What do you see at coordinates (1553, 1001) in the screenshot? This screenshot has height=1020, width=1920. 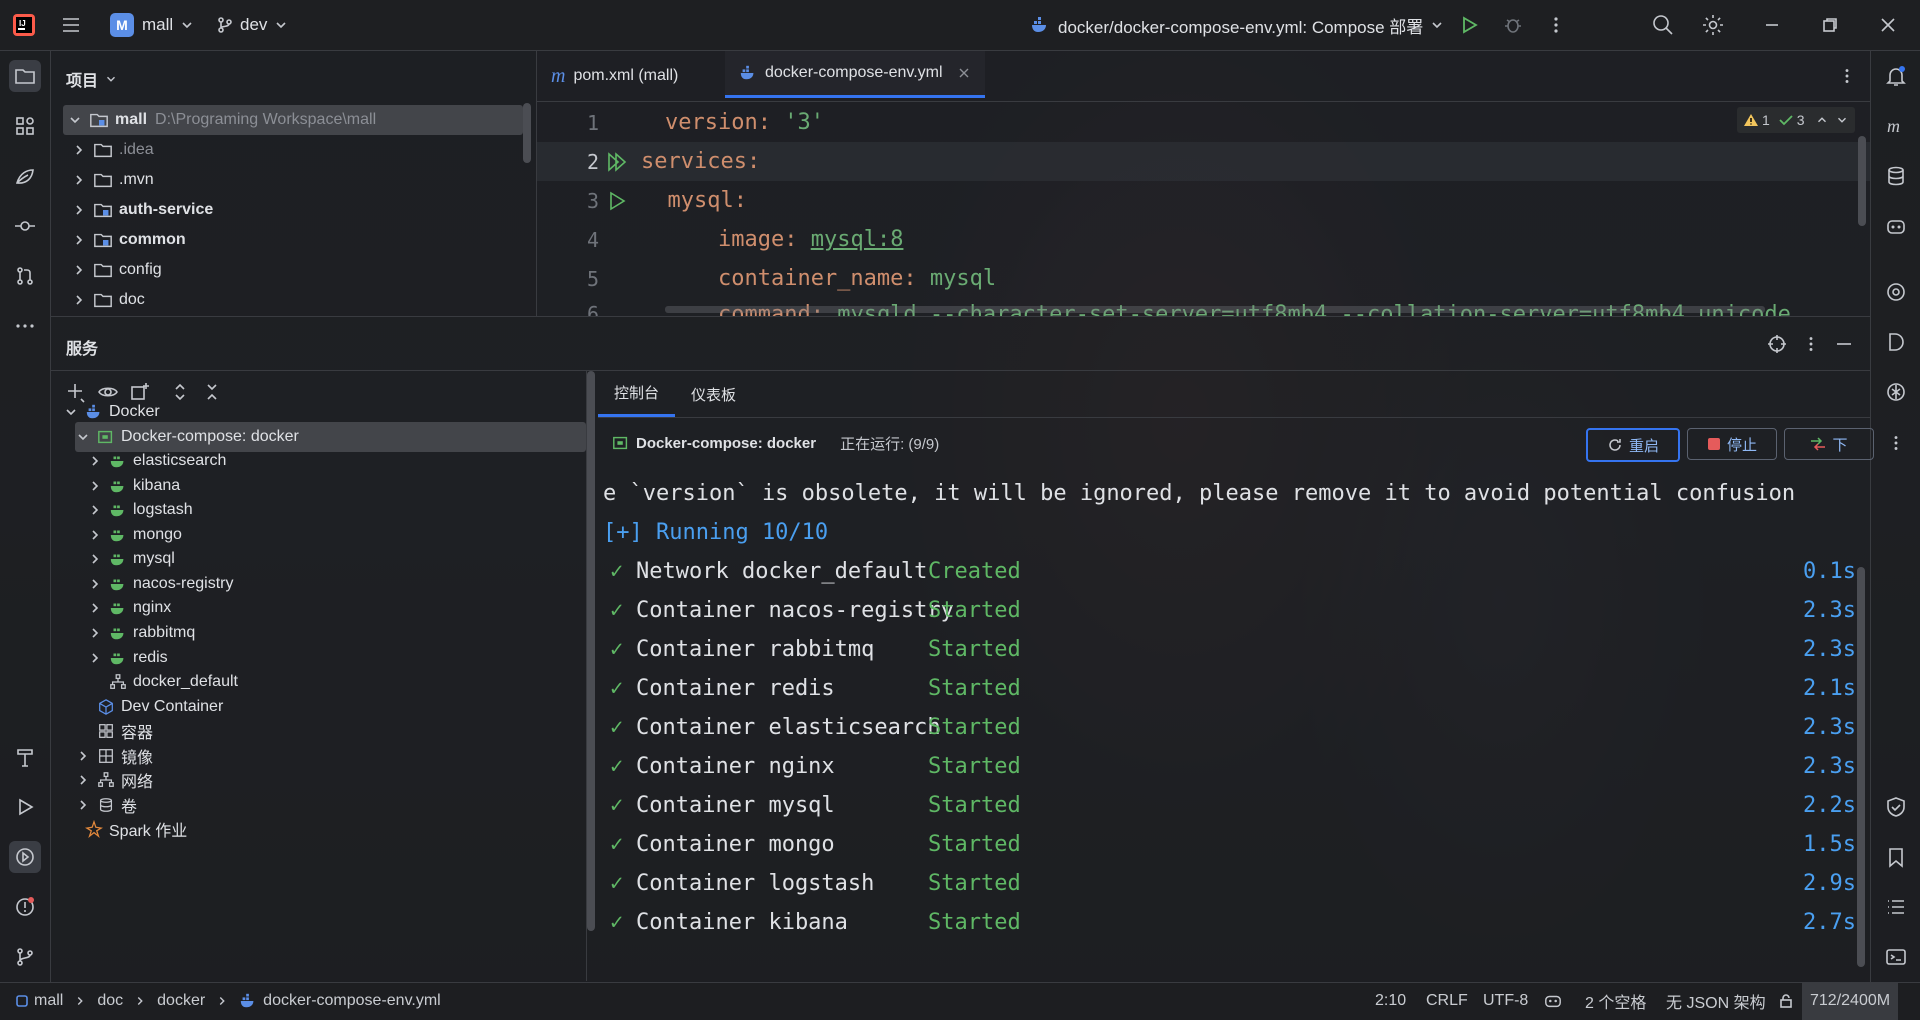 I see `ai-status-icon` at bounding box center [1553, 1001].